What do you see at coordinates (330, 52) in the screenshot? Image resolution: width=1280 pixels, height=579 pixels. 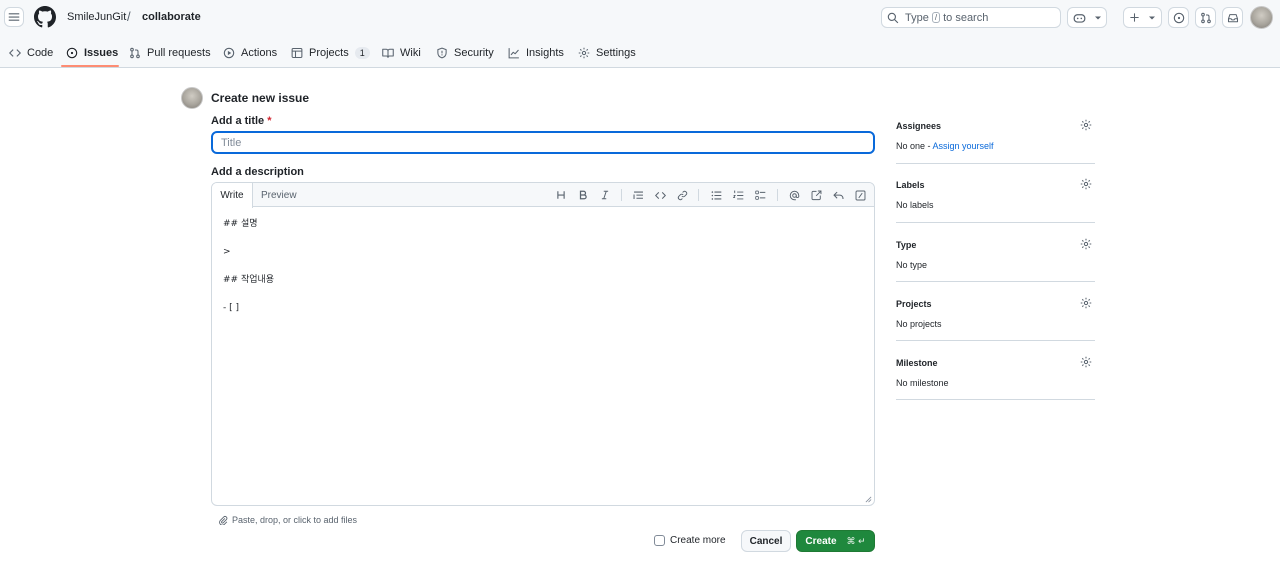 I see `tab-projects: Projects 1` at bounding box center [330, 52].